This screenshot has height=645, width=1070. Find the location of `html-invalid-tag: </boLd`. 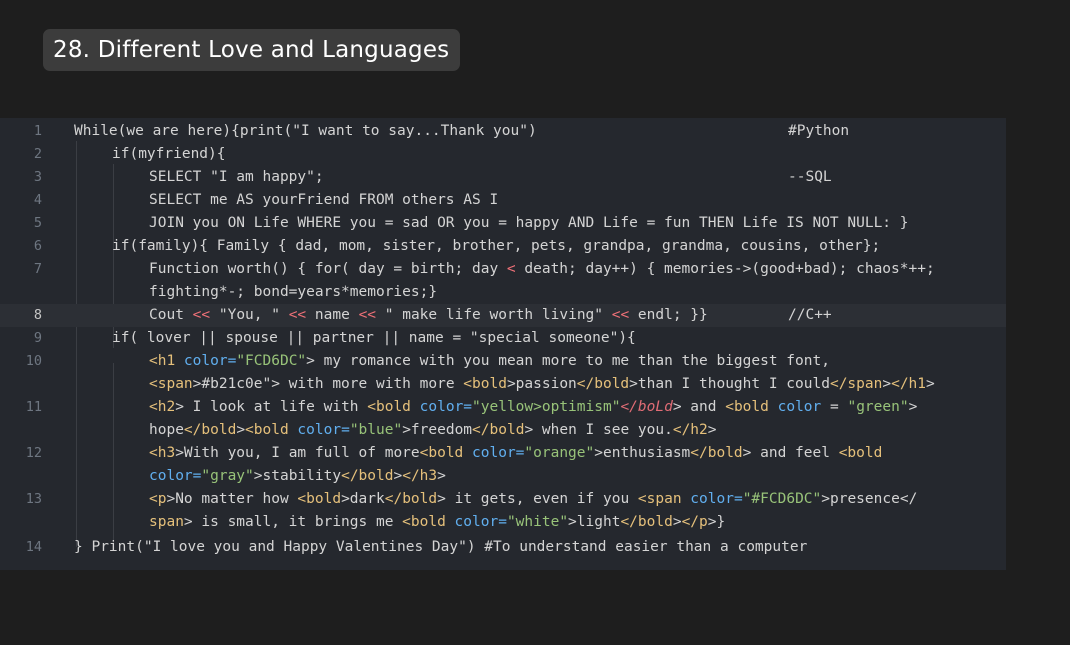

html-invalid-tag: </boLd is located at coordinates (646, 407).